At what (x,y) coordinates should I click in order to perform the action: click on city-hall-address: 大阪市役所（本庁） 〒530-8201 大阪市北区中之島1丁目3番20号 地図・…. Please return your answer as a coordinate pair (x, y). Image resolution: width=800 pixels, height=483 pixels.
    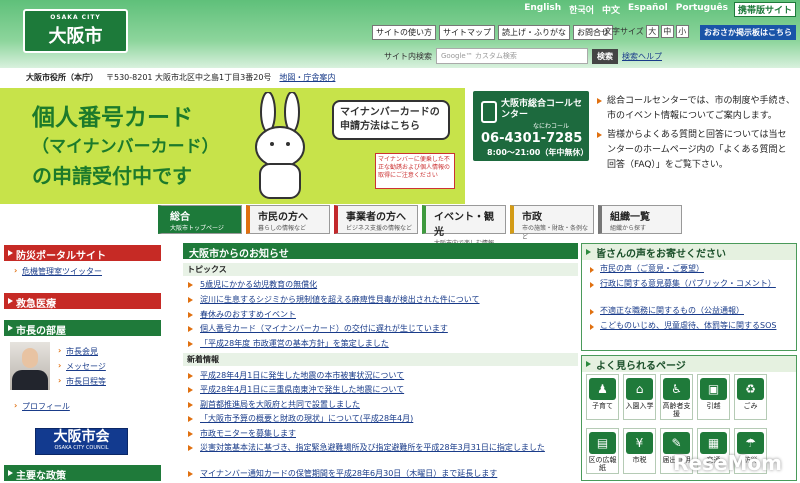
    Looking at the image, I should click on (180, 77).